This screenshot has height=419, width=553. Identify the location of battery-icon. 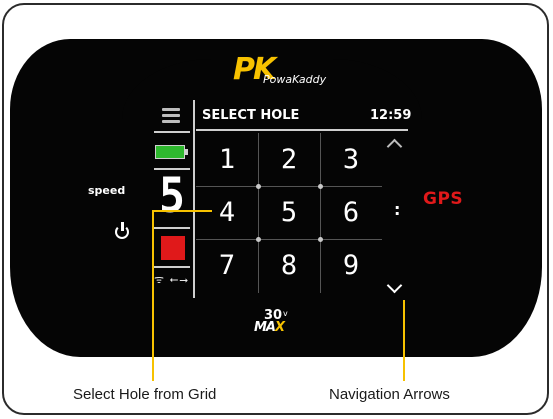
(171, 152).